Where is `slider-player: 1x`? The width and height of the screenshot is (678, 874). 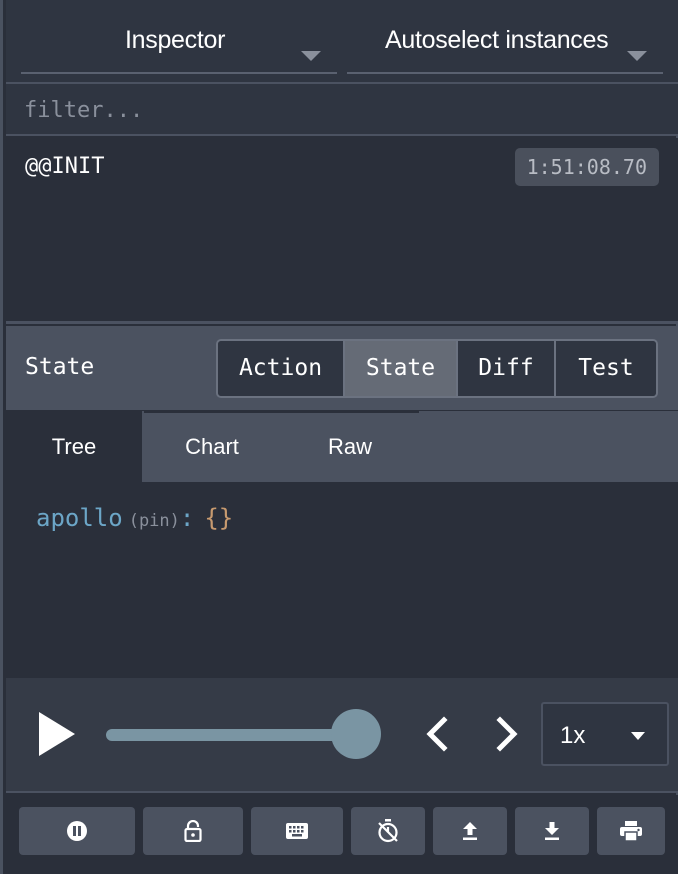 slider-player: 1x is located at coordinates (342, 735).